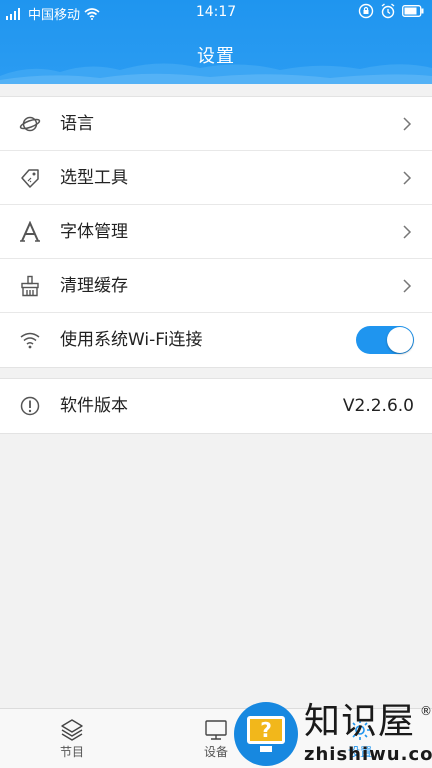 Image resolution: width=432 pixels, height=768 pixels. Describe the element at coordinates (368, 754) in the screenshot. I see `watermark-url: zhishiwu.com` at that location.